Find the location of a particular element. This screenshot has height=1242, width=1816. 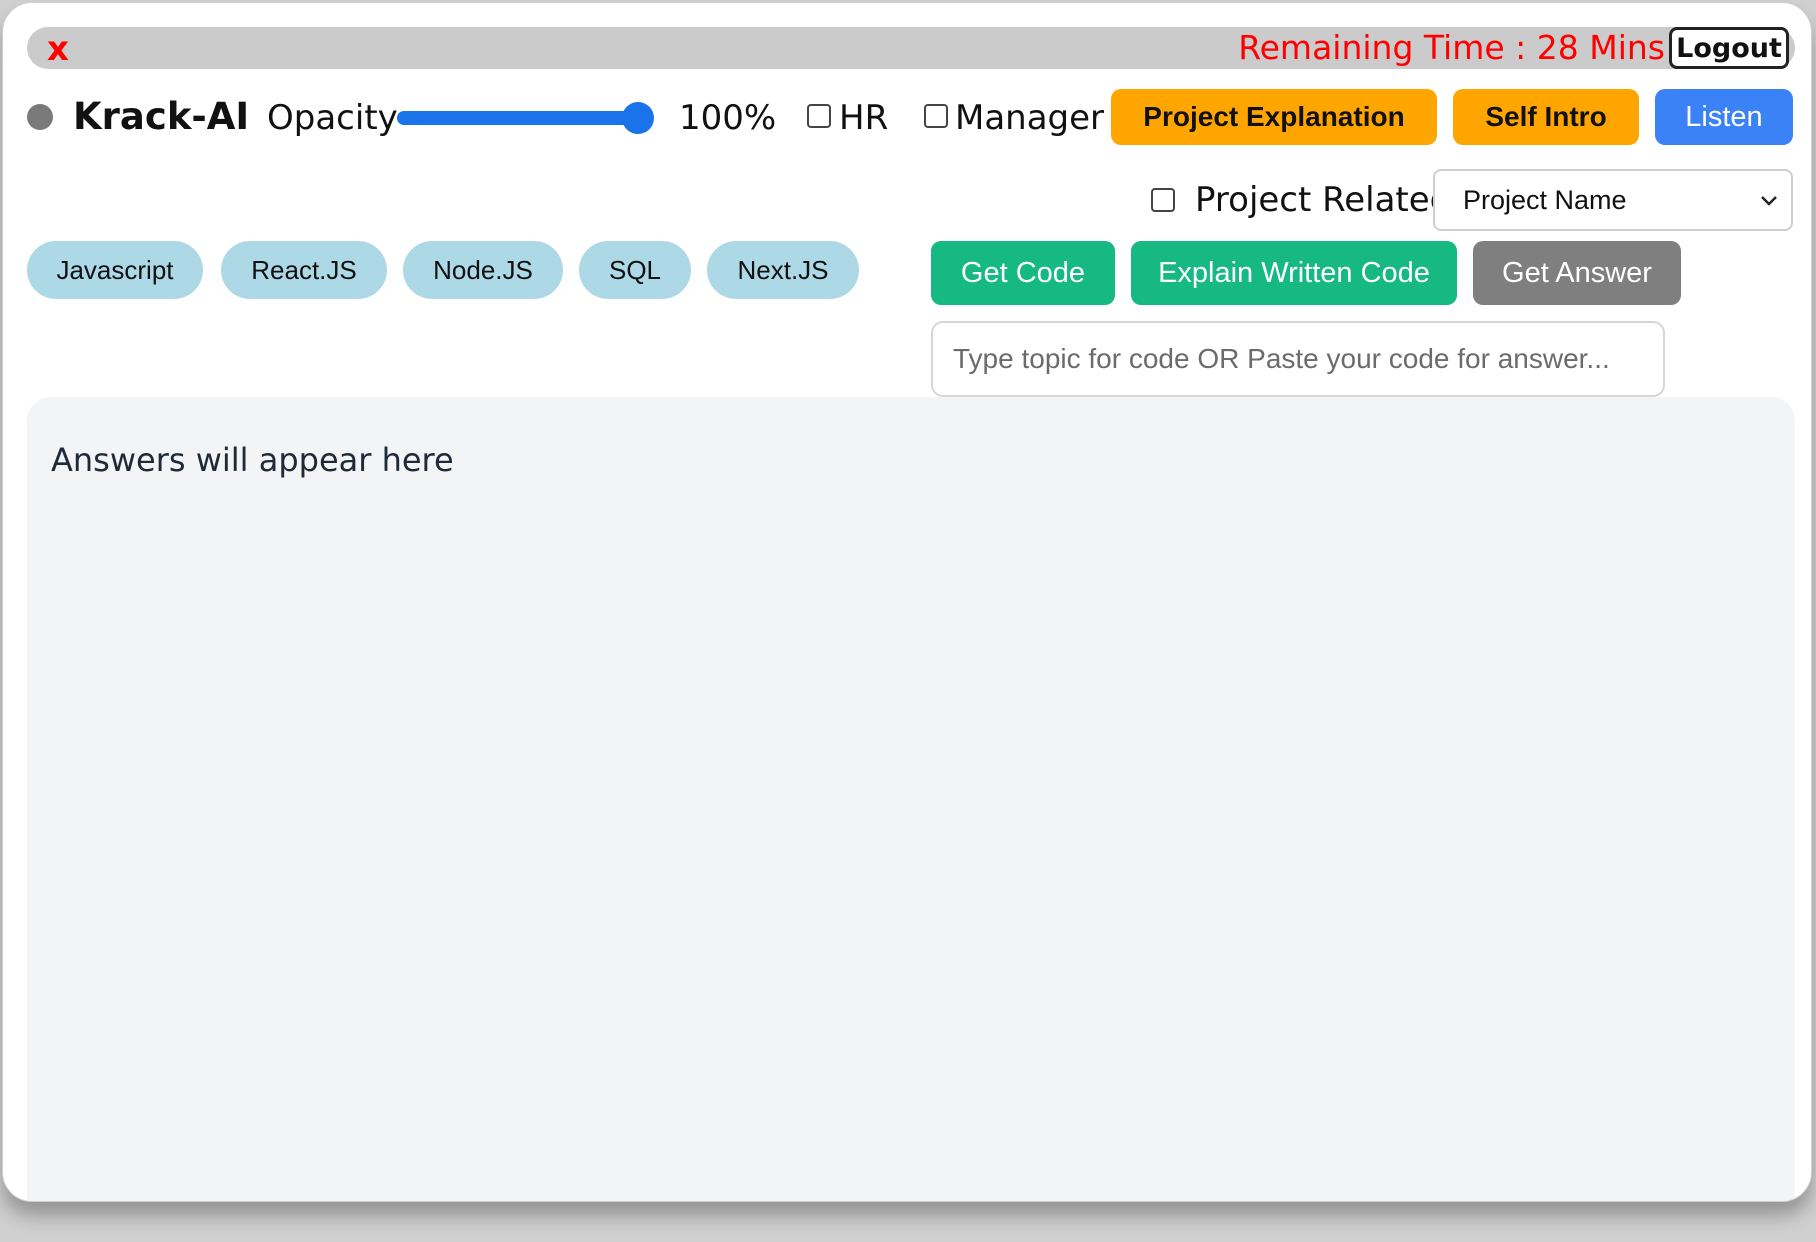

chevron-down-icon is located at coordinates (1769, 201).